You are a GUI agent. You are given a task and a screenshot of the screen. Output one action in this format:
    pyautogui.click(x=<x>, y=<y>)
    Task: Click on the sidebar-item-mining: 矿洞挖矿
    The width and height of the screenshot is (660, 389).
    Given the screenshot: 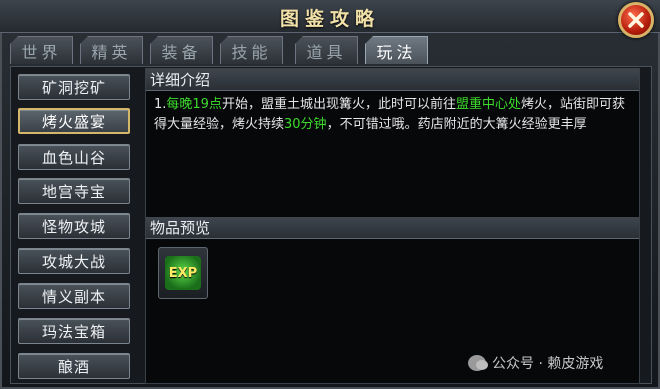 What is the action you would take?
    pyautogui.click(x=74, y=87)
    